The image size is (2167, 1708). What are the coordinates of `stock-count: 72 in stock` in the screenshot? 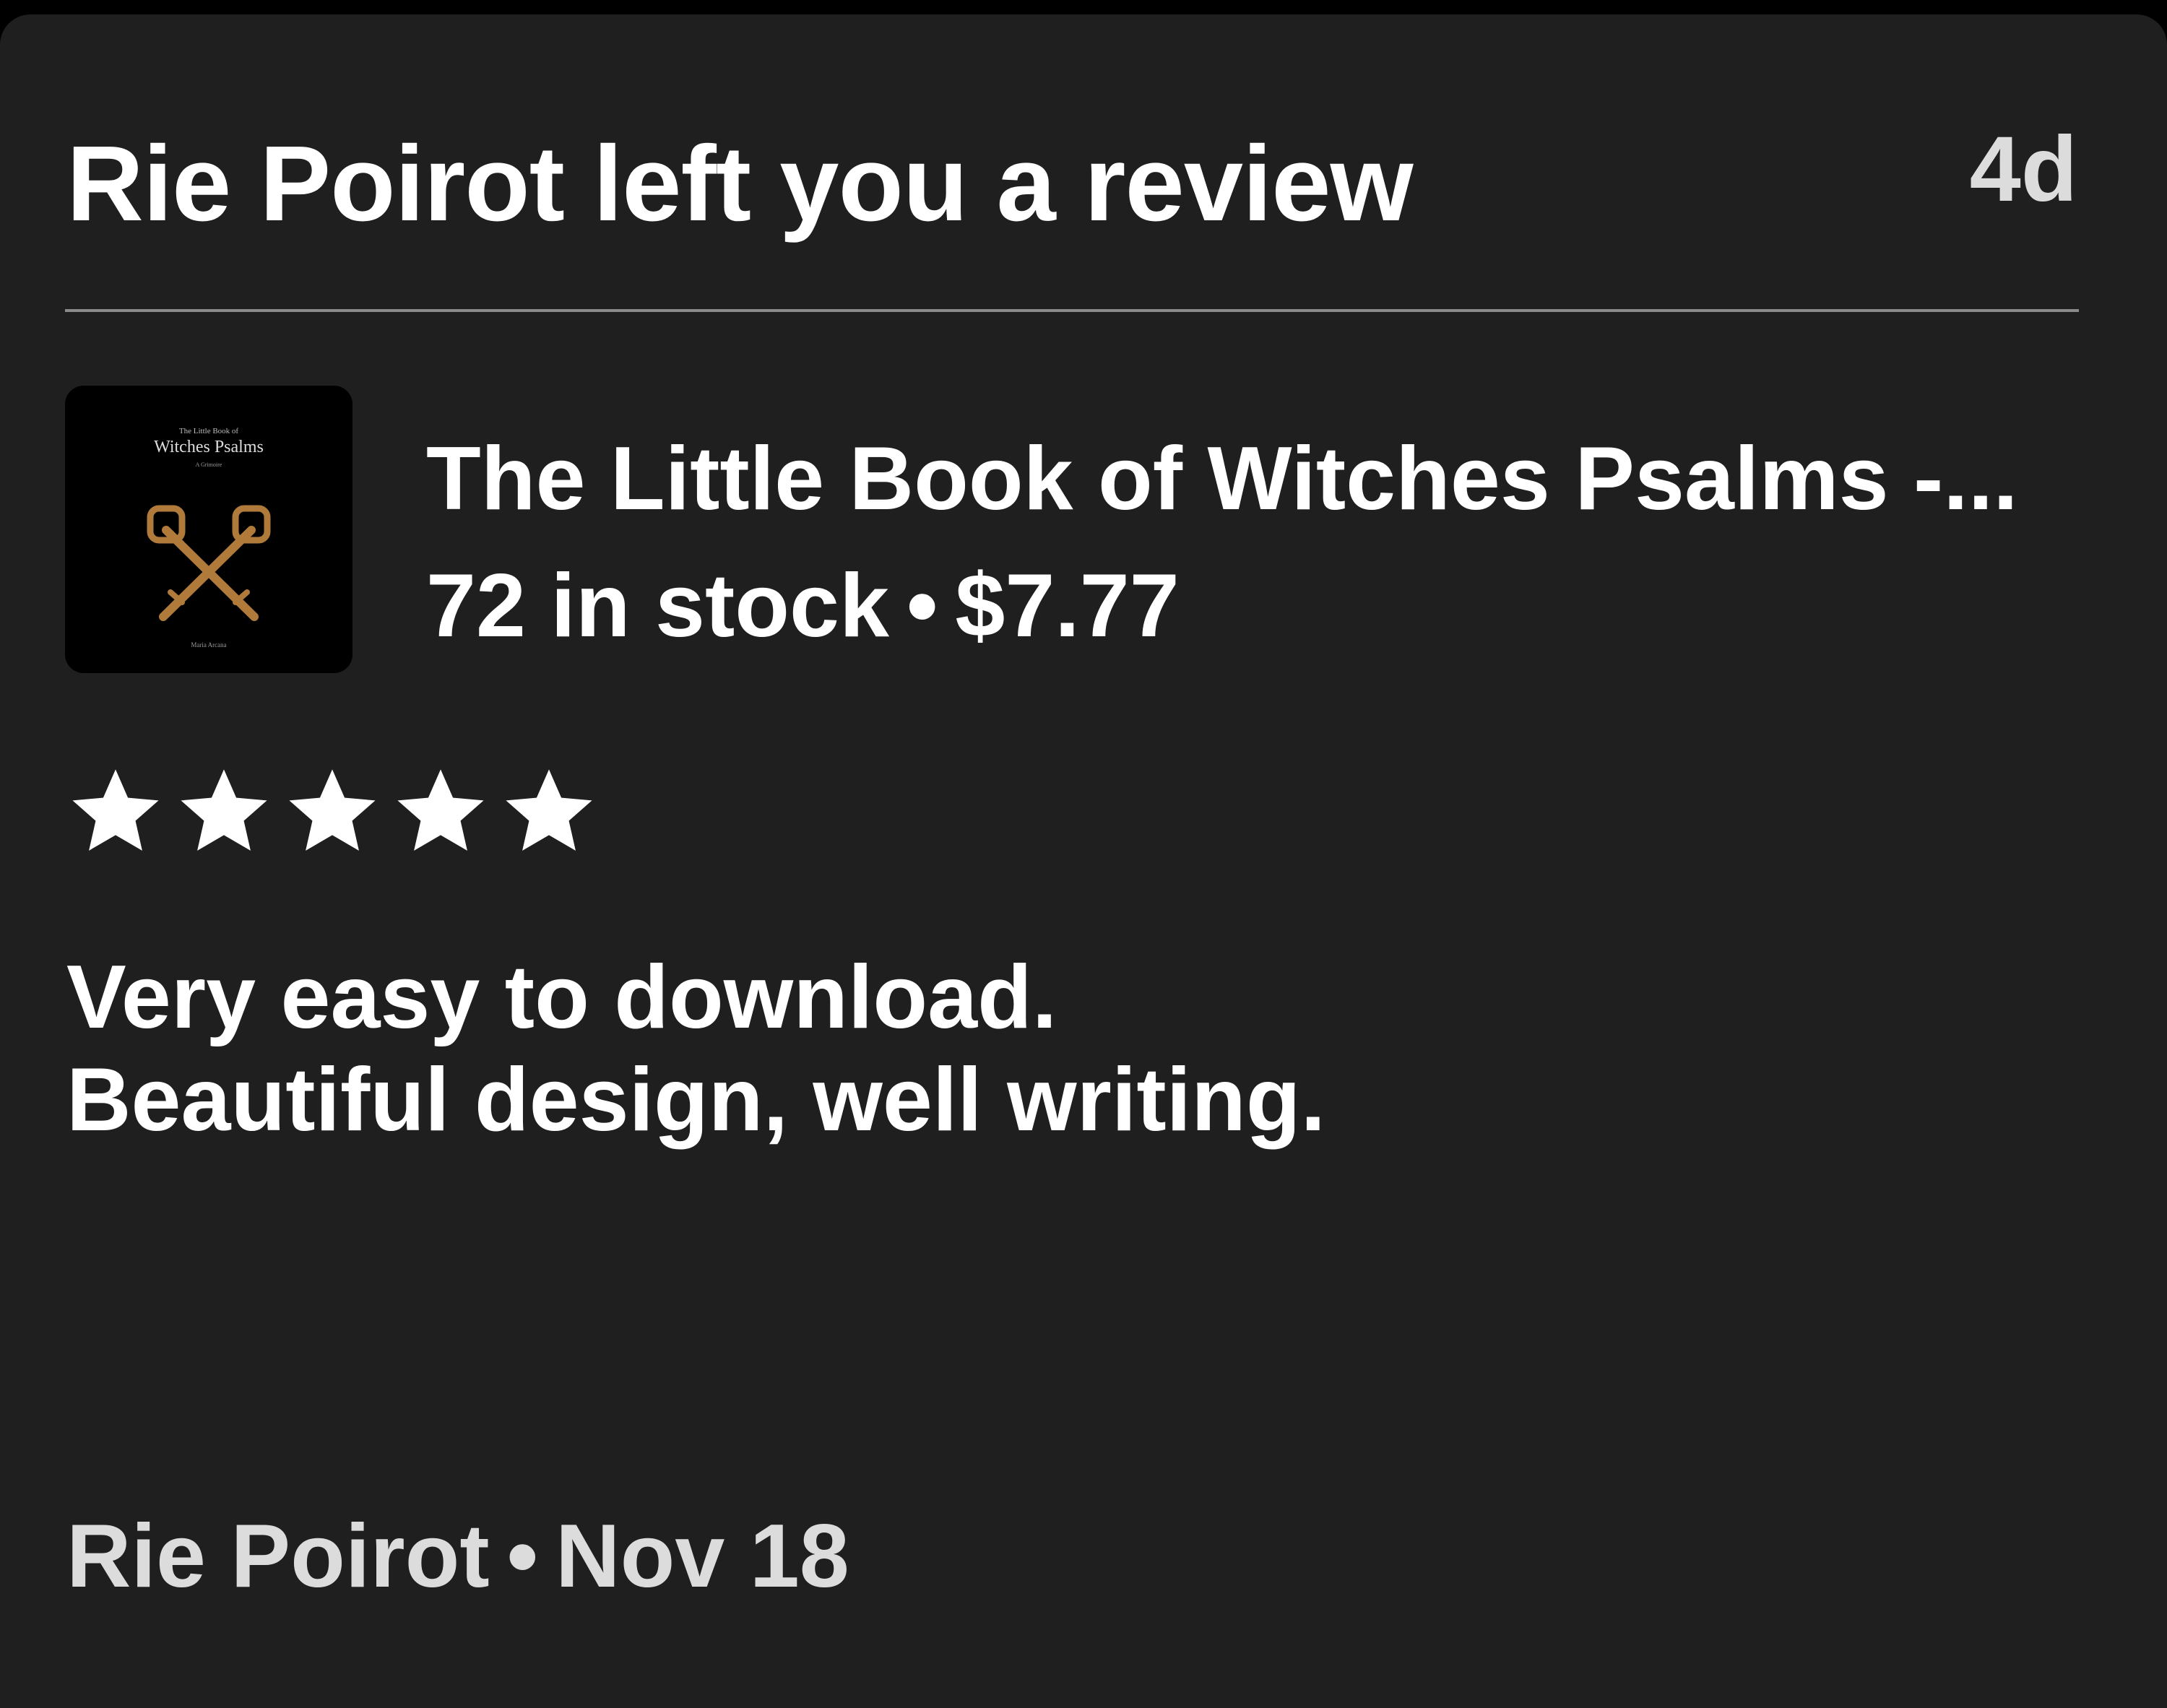 It's located at (658, 606).